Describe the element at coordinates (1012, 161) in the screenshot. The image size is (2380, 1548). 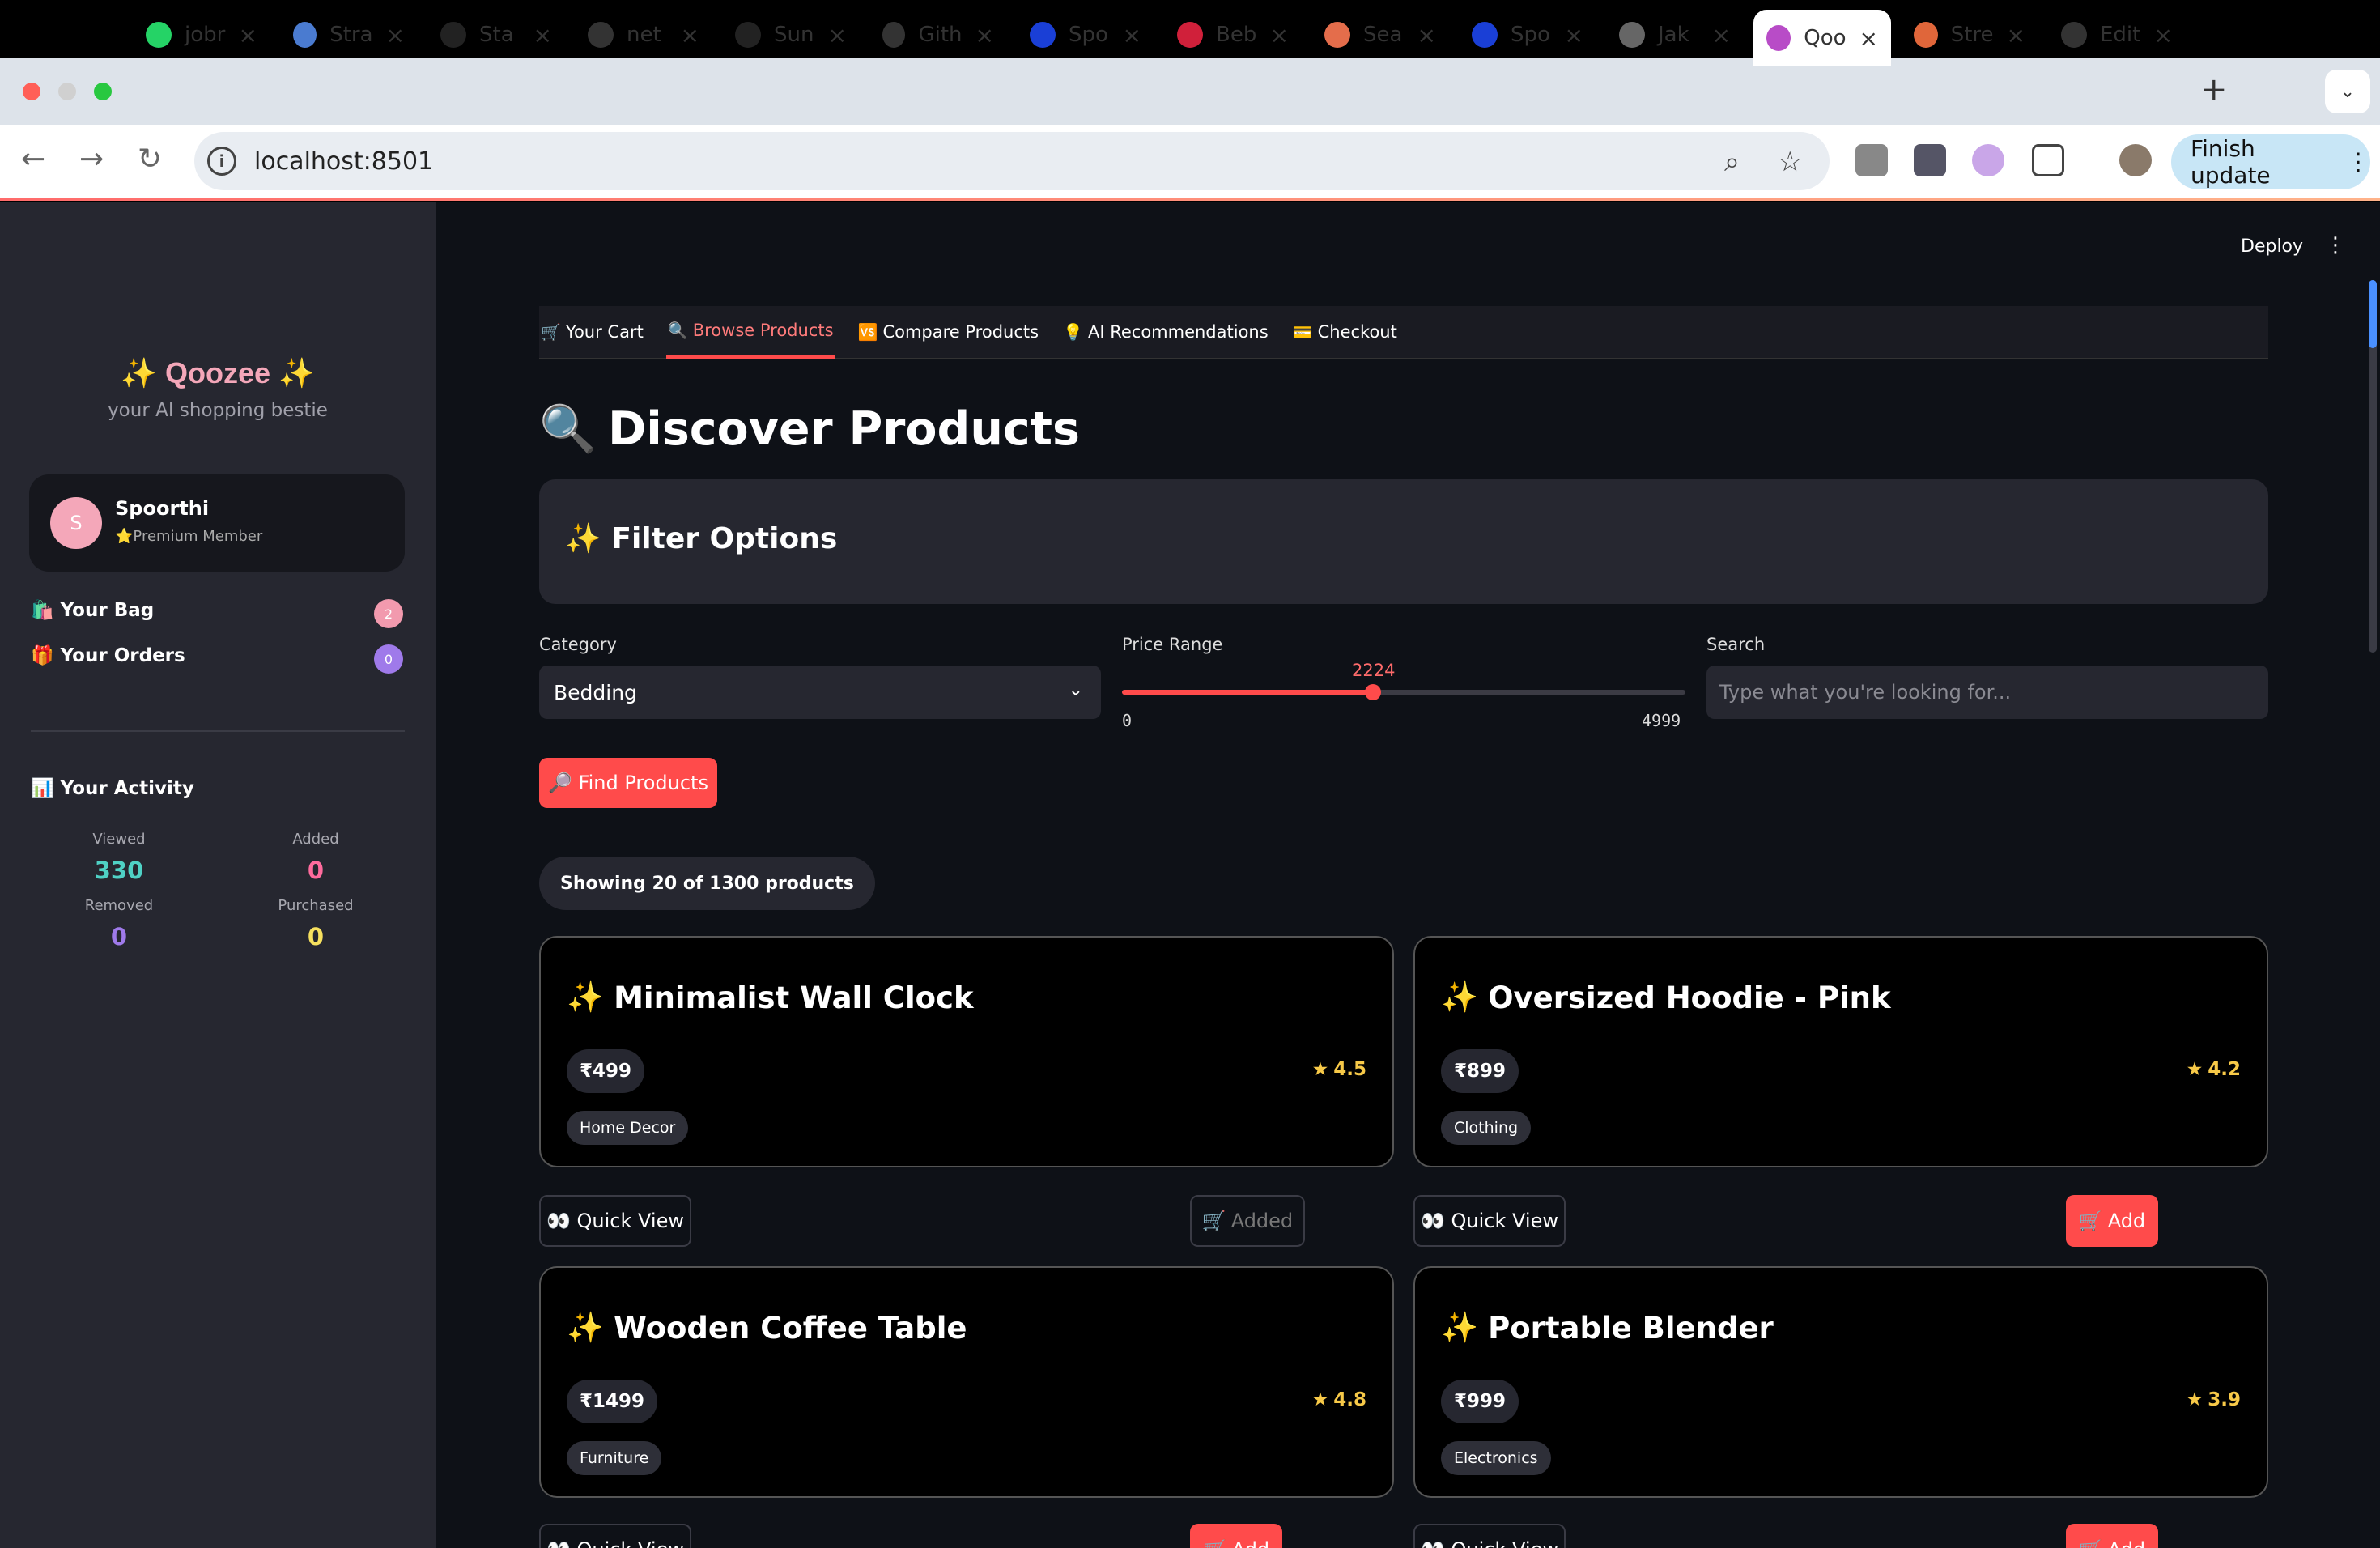
I see `url-field: i localhost:8501` at that location.